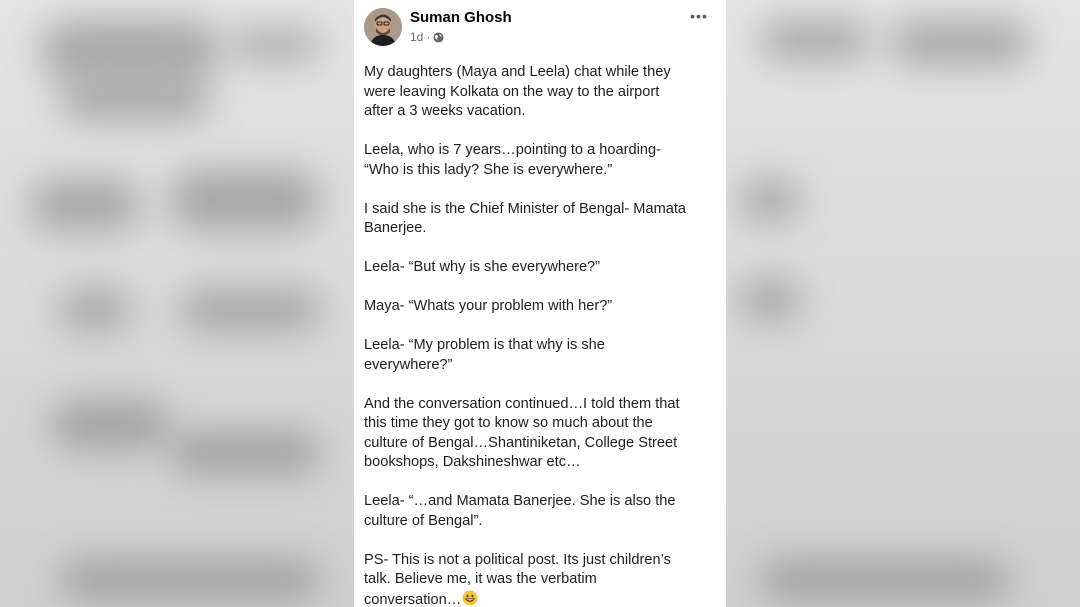 Image resolution: width=1080 pixels, height=607 pixels. What do you see at coordinates (438, 37) in the screenshot?
I see `globe-icon` at bounding box center [438, 37].